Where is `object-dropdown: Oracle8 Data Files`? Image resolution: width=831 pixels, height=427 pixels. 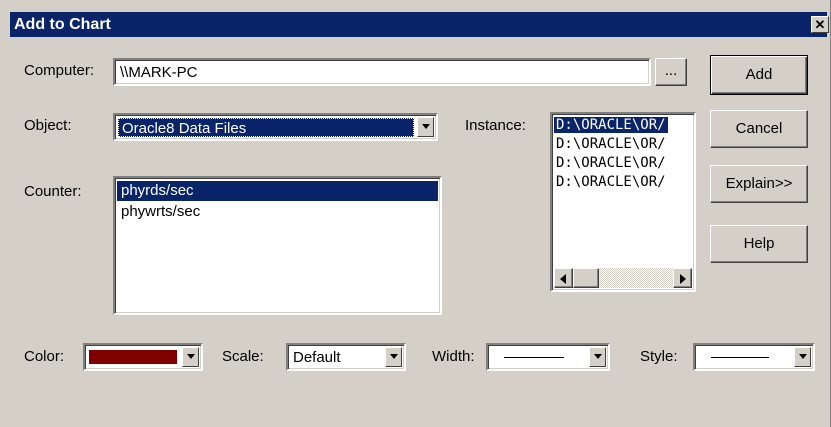 object-dropdown: Oracle8 Data Files is located at coordinates (275, 127).